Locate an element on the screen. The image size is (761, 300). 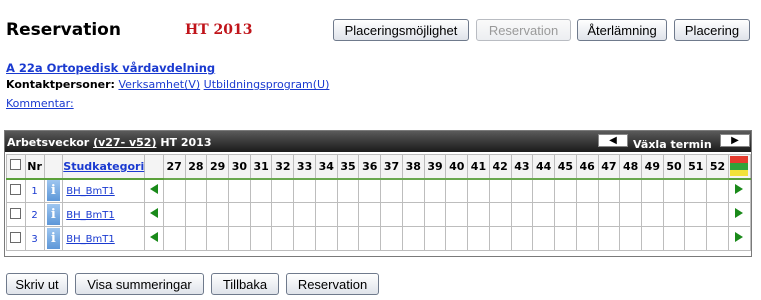
previous-term-button: ◀ is located at coordinates (613, 140).